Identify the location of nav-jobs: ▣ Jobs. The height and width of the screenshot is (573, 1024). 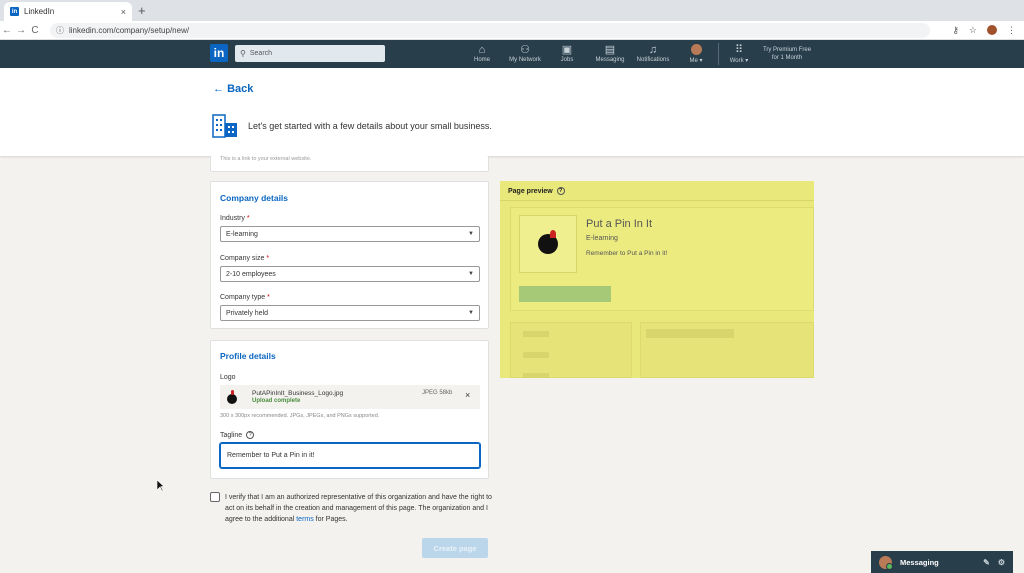
(567, 53).